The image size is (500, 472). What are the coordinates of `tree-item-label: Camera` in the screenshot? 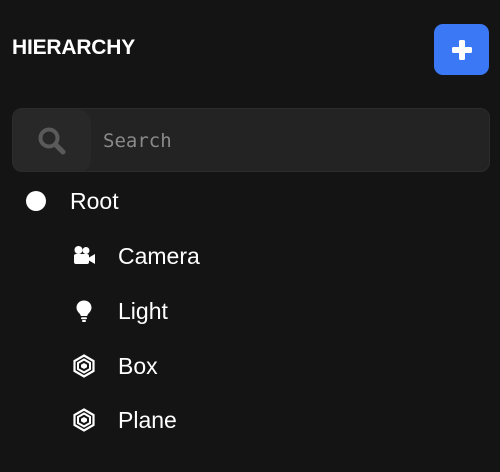 It's located at (159, 255).